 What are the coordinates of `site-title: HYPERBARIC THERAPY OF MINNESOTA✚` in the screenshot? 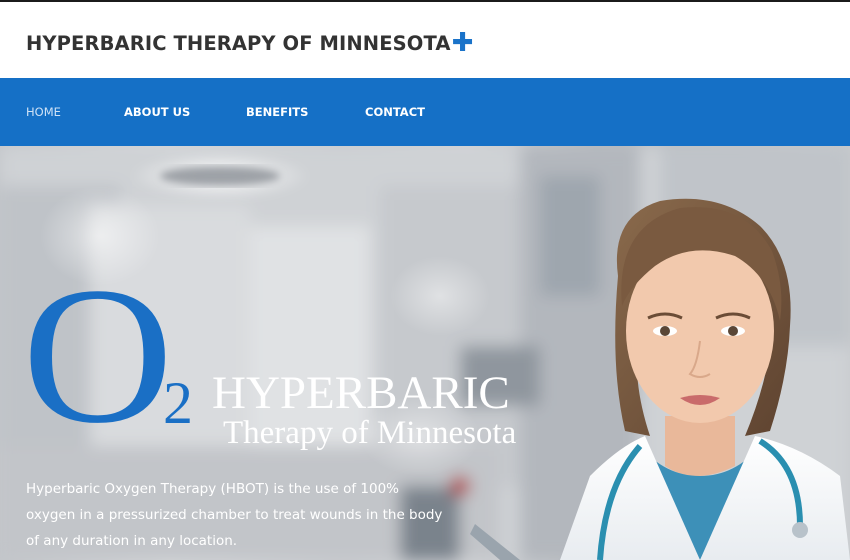 It's located at (250, 42).